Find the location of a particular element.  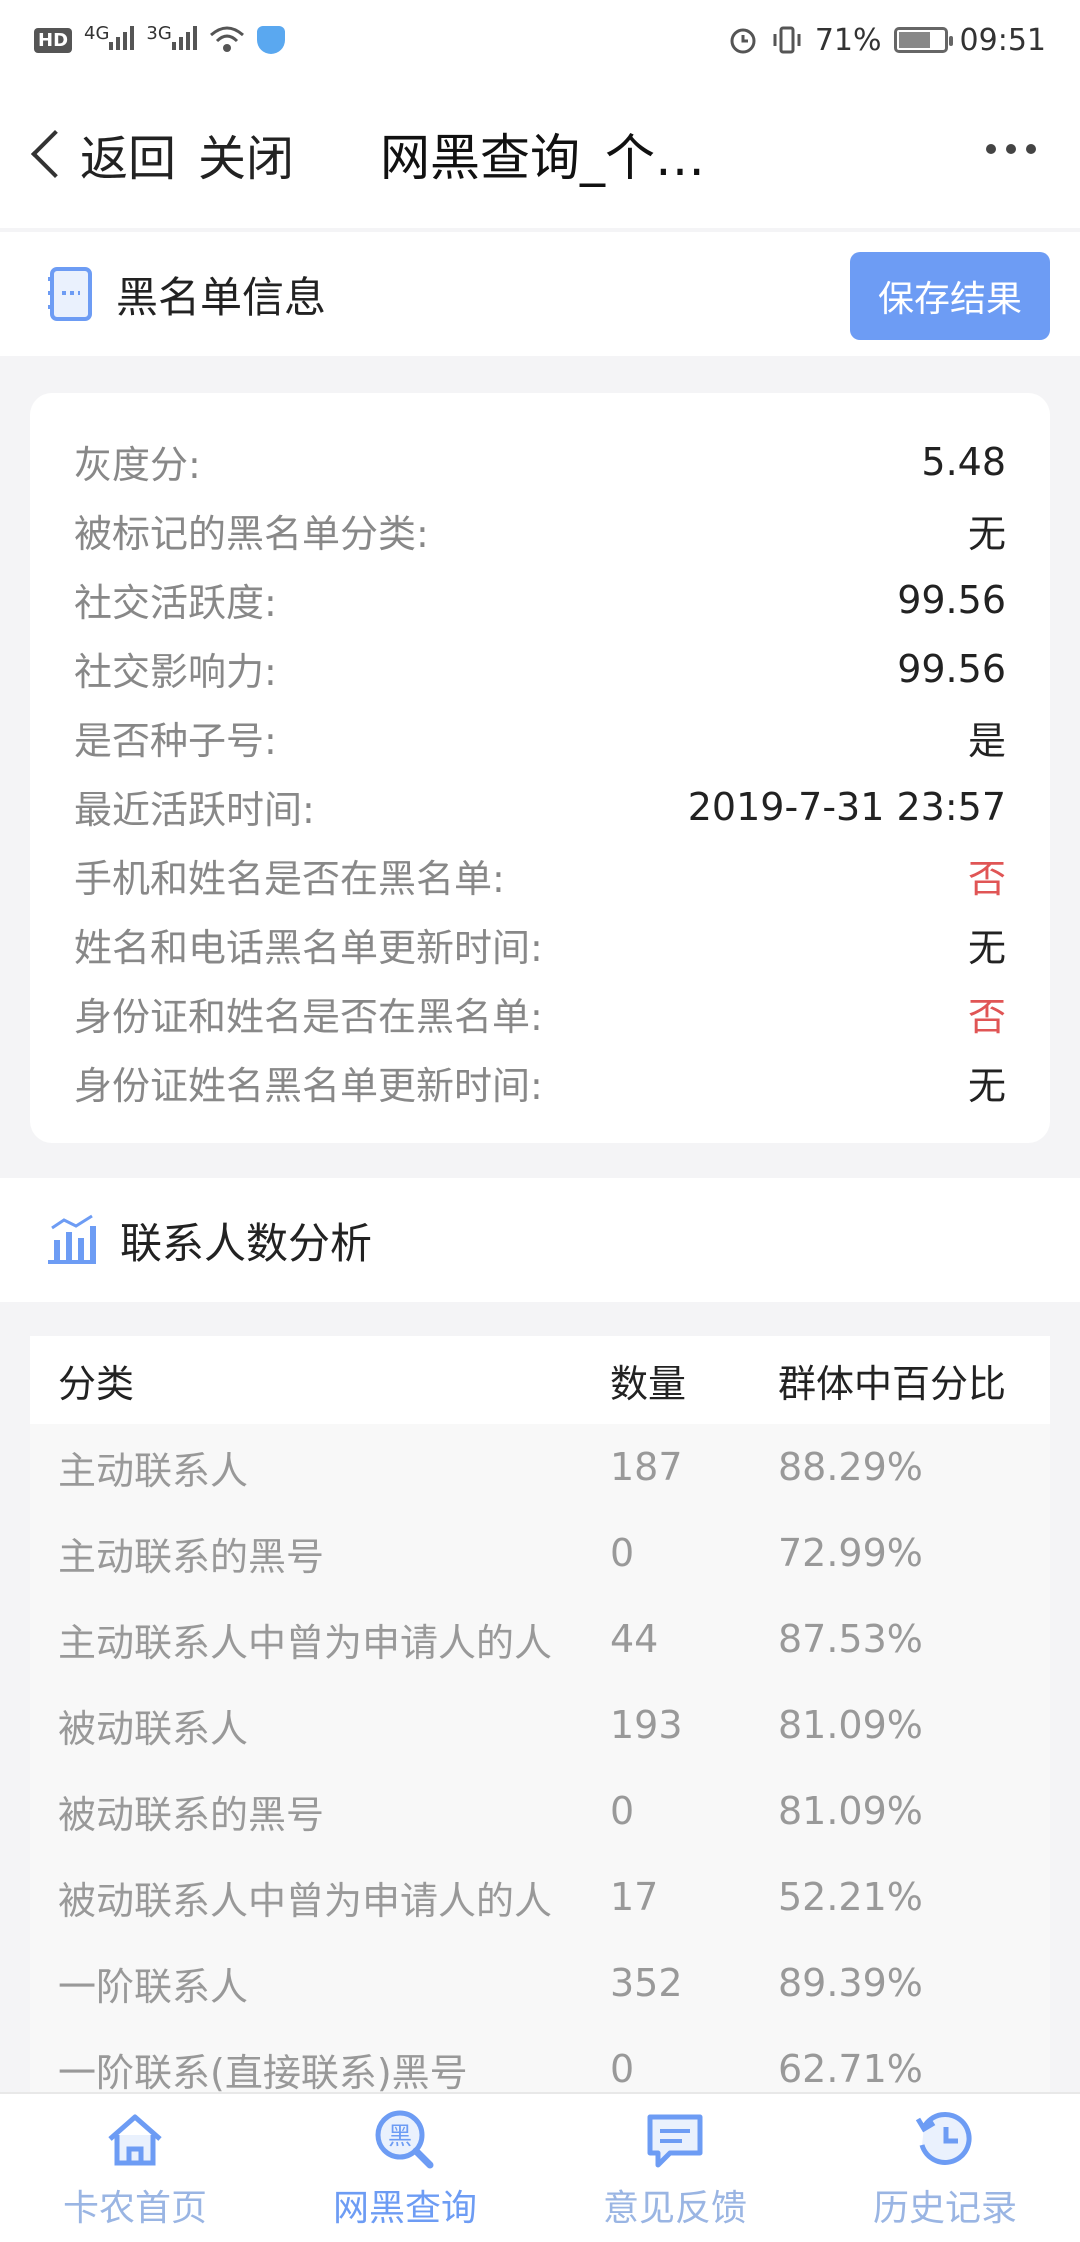

cell-percent: 87.53% is located at coordinates (850, 1639).